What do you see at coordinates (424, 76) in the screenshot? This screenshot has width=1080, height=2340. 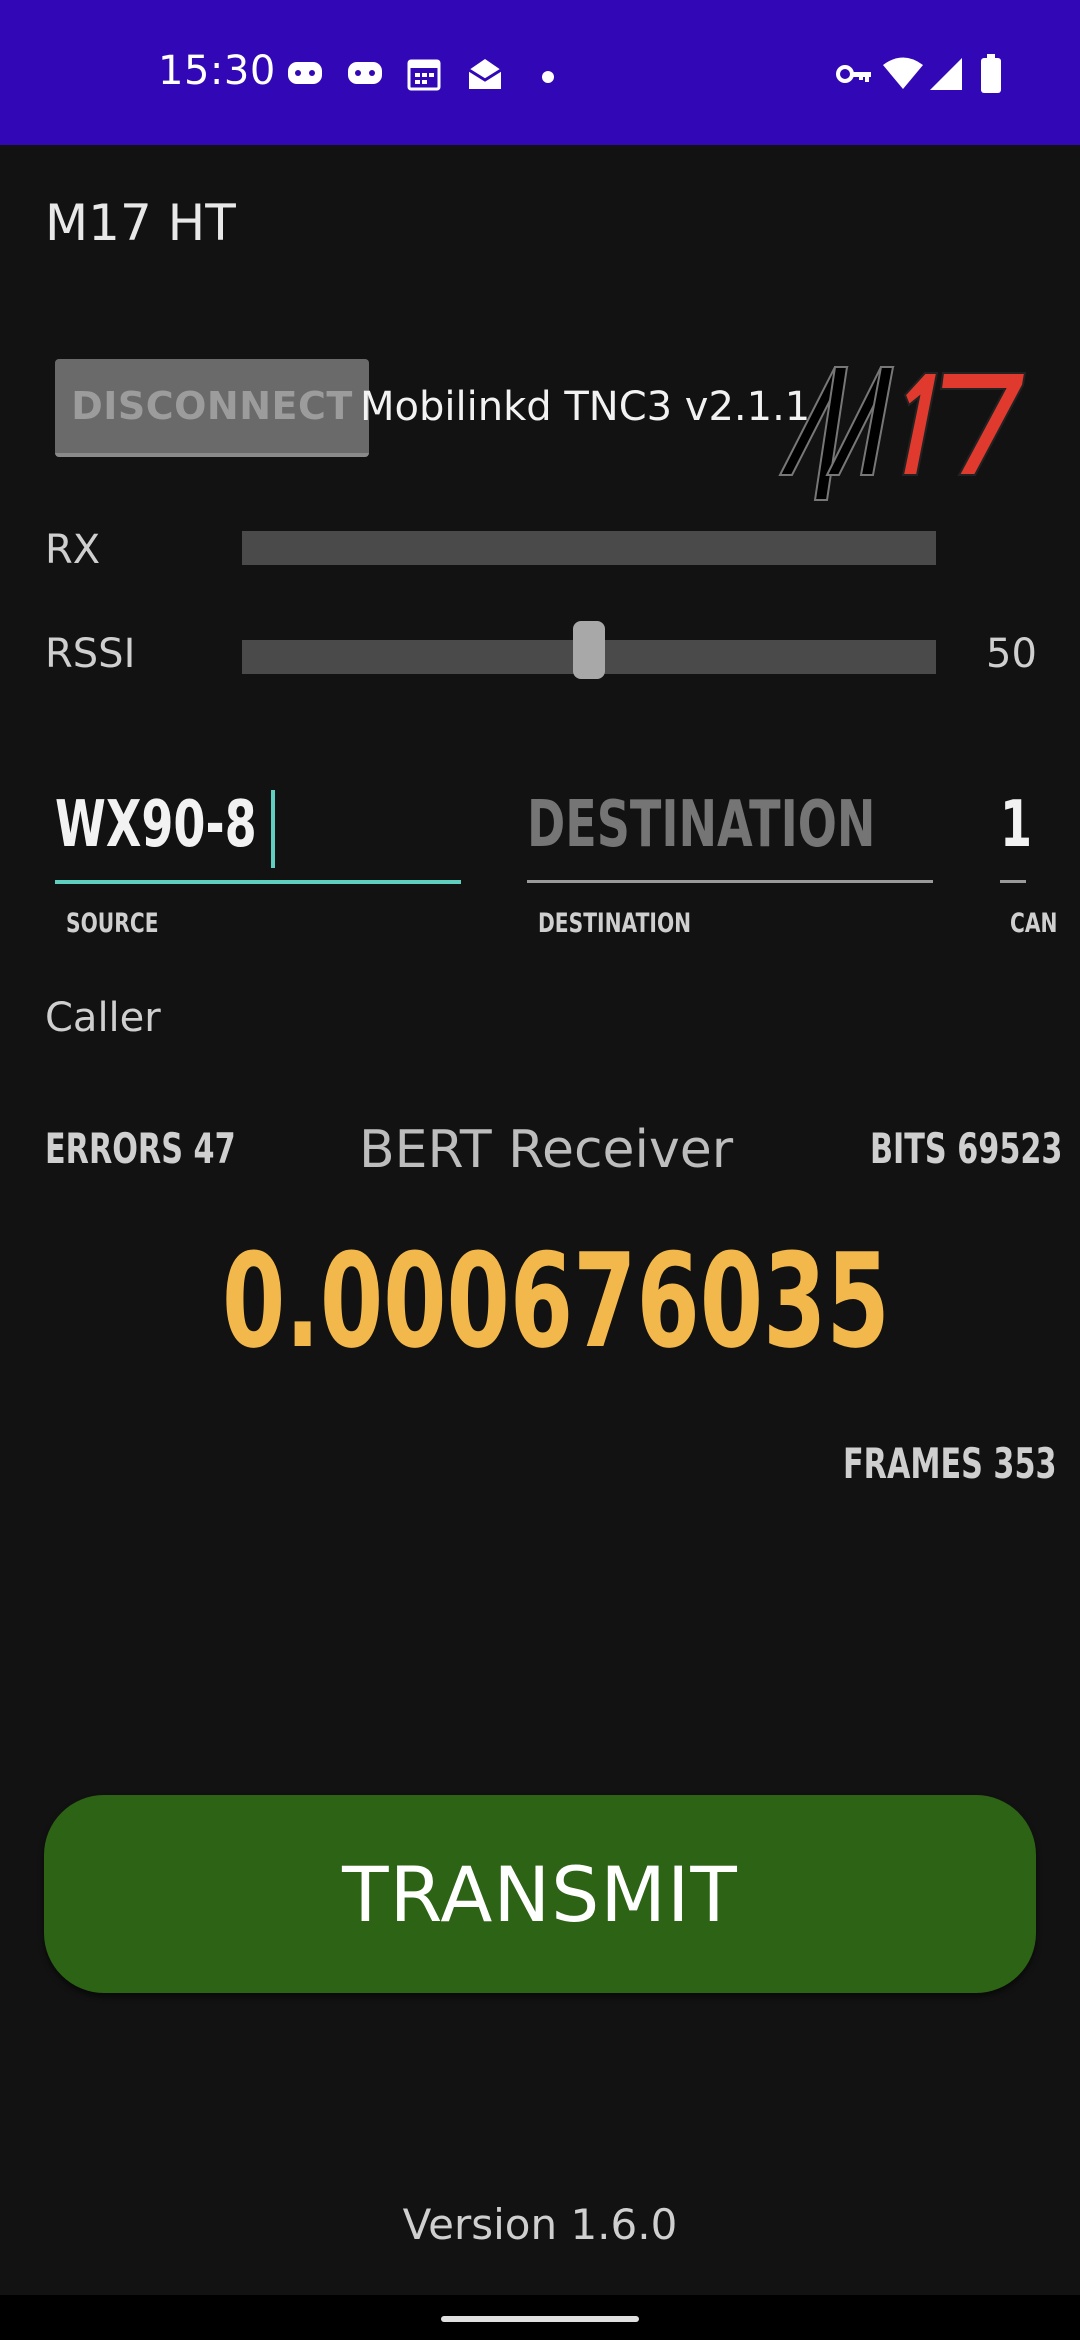 I see `calendar-icon` at bounding box center [424, 76].